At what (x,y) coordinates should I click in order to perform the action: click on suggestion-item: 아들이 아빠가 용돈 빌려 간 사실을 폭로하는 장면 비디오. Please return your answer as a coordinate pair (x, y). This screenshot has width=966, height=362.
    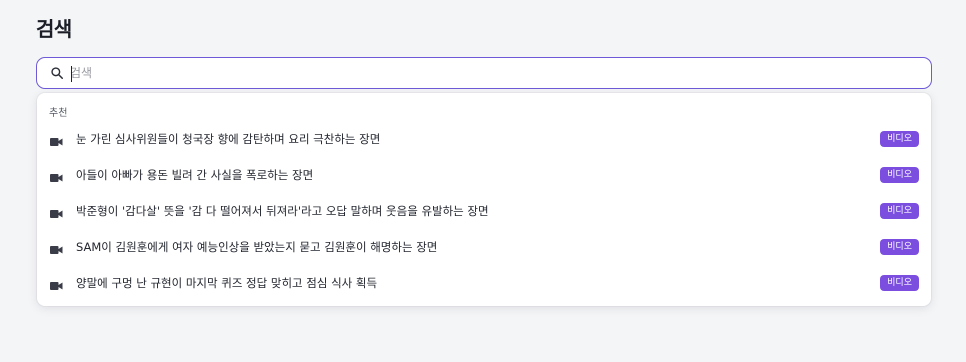
    Looking at the image, I should click on (484, 175).